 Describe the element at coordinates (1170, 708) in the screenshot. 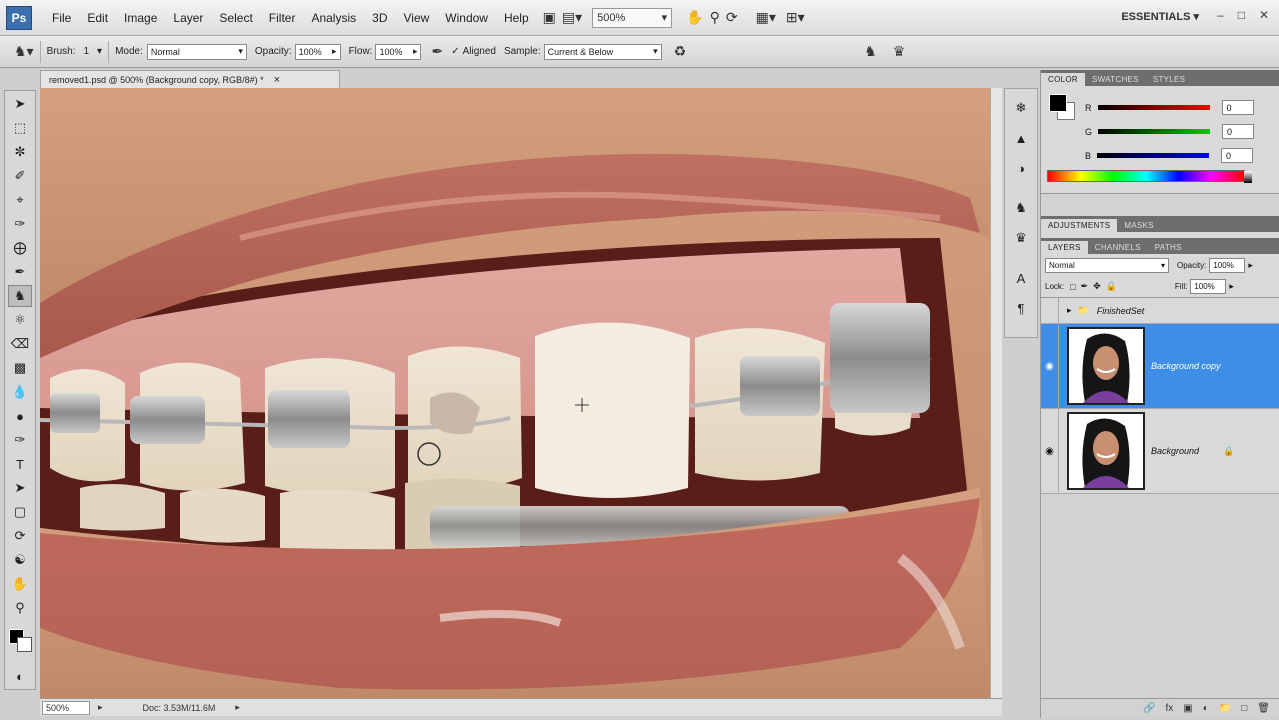

I see `fx-icon: fx` at that location.